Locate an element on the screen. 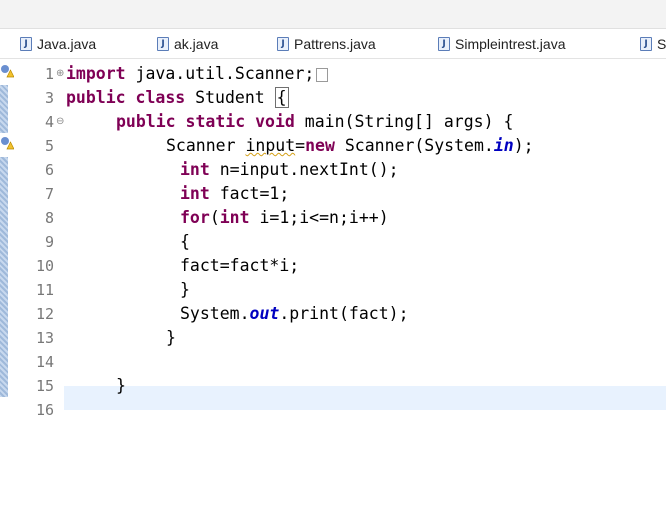 Image resolution: width=666 pixels, height=520 pixels. code-line-6: int n=input.nextInt(); is located at coordinates (289, 170).